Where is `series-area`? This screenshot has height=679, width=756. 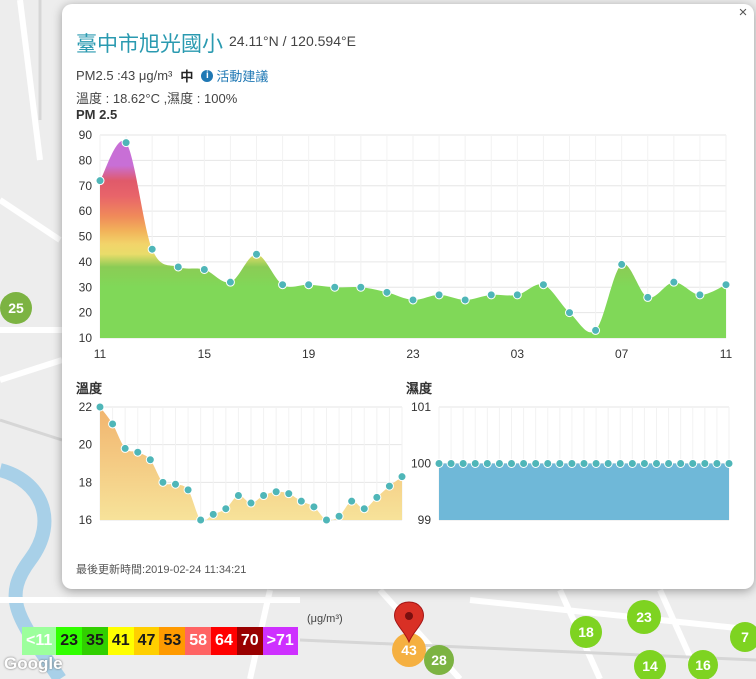
series-area is located at coordinates (584, 491).